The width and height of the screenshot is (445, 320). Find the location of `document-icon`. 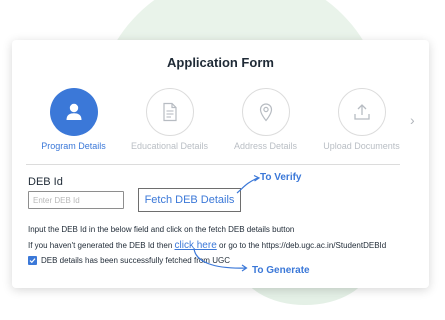

document-icon is located at coordinates (169, 112).